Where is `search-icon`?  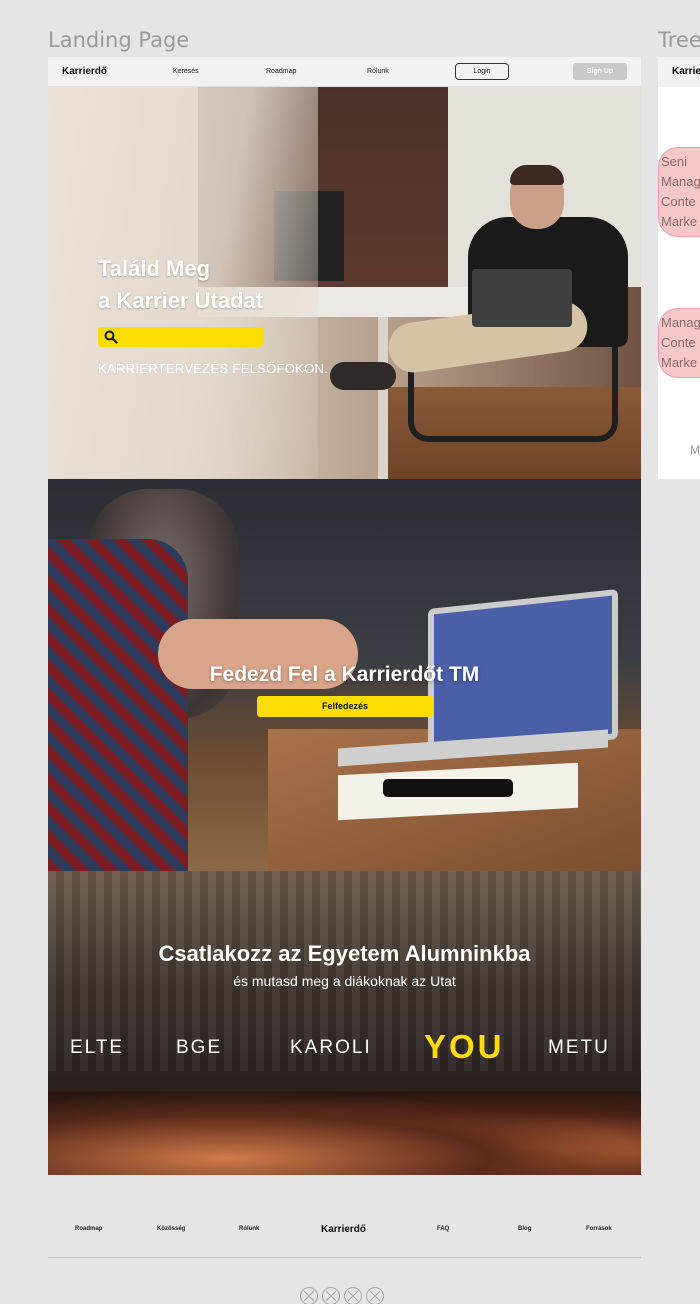 search-icon is located at coordinates (111, 337).